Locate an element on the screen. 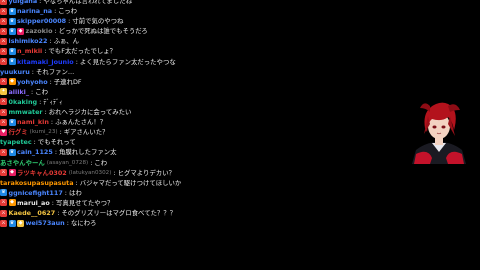 Image resolution: width=480 pixels, height=270 pixels. chat-username: tarakosupasupasuta is located at coordinates (37, 183).